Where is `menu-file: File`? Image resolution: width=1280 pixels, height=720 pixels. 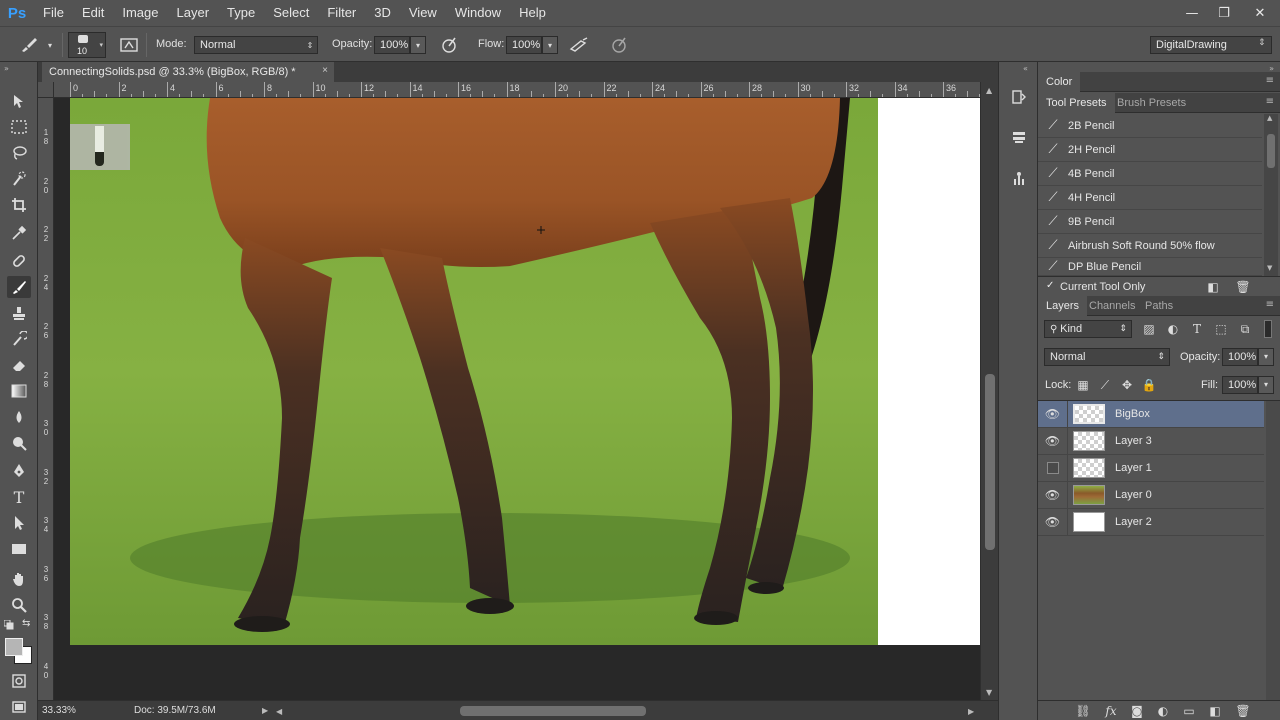
menu-file: File is located at coordinates (53, 13).